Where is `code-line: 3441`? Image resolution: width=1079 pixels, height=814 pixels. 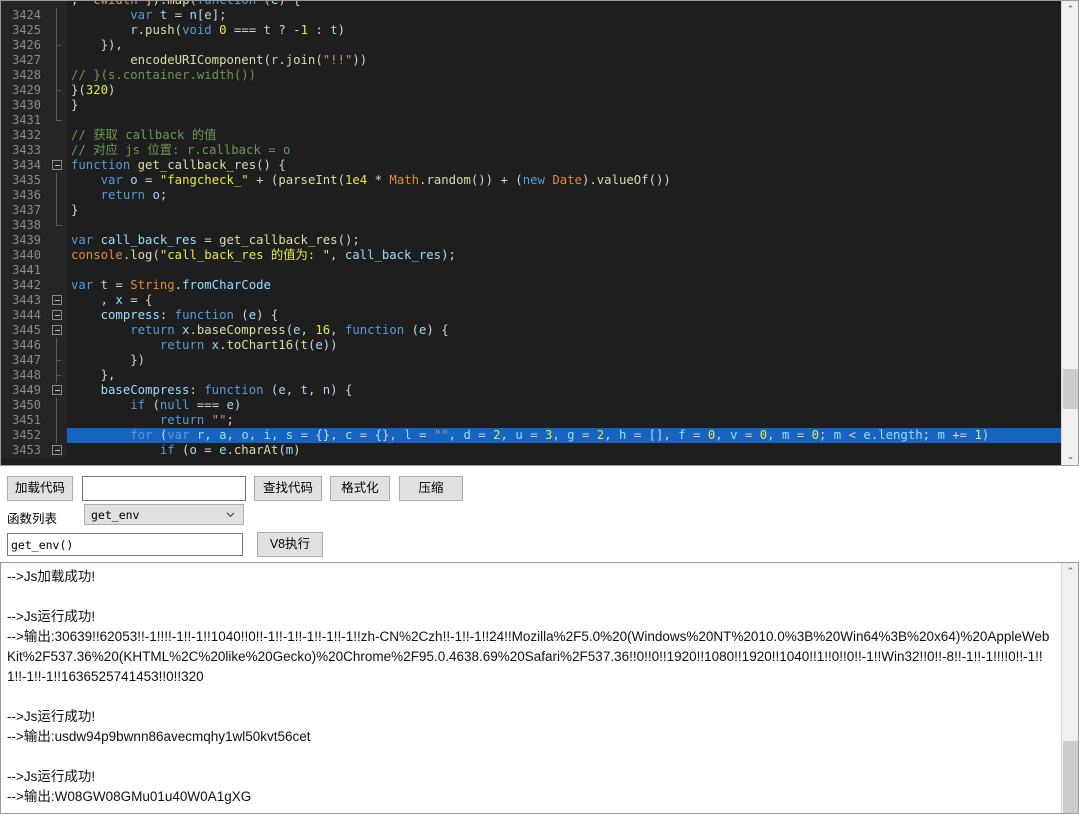 code-line: 3441 is located at coordinates (531, 270).